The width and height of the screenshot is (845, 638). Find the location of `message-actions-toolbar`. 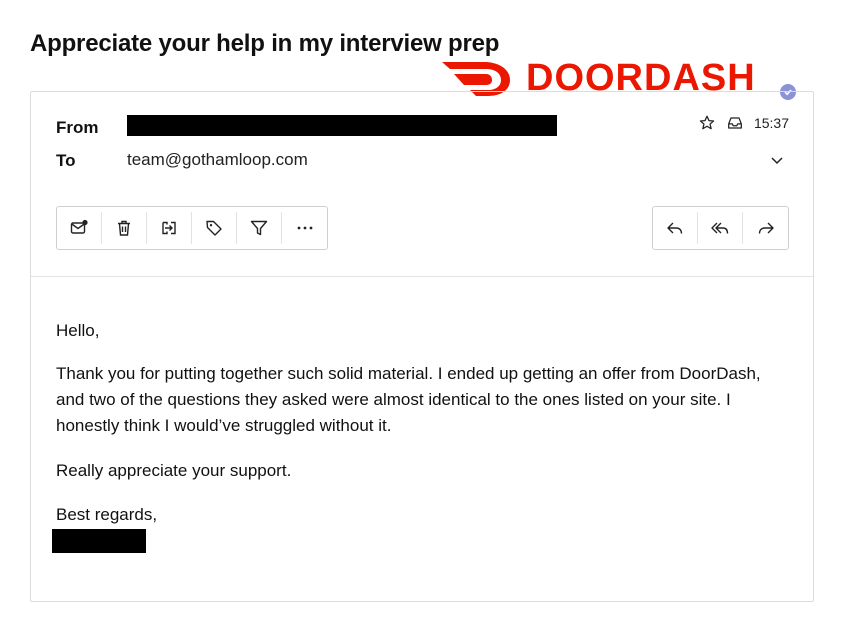

message-actions-toolbar is located at coordinates (192, 228).